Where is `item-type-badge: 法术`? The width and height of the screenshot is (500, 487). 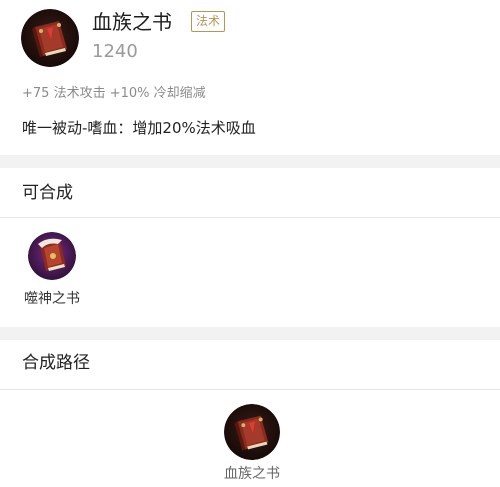
item-type-badge: 法术 is located at coordinates (208, 21).